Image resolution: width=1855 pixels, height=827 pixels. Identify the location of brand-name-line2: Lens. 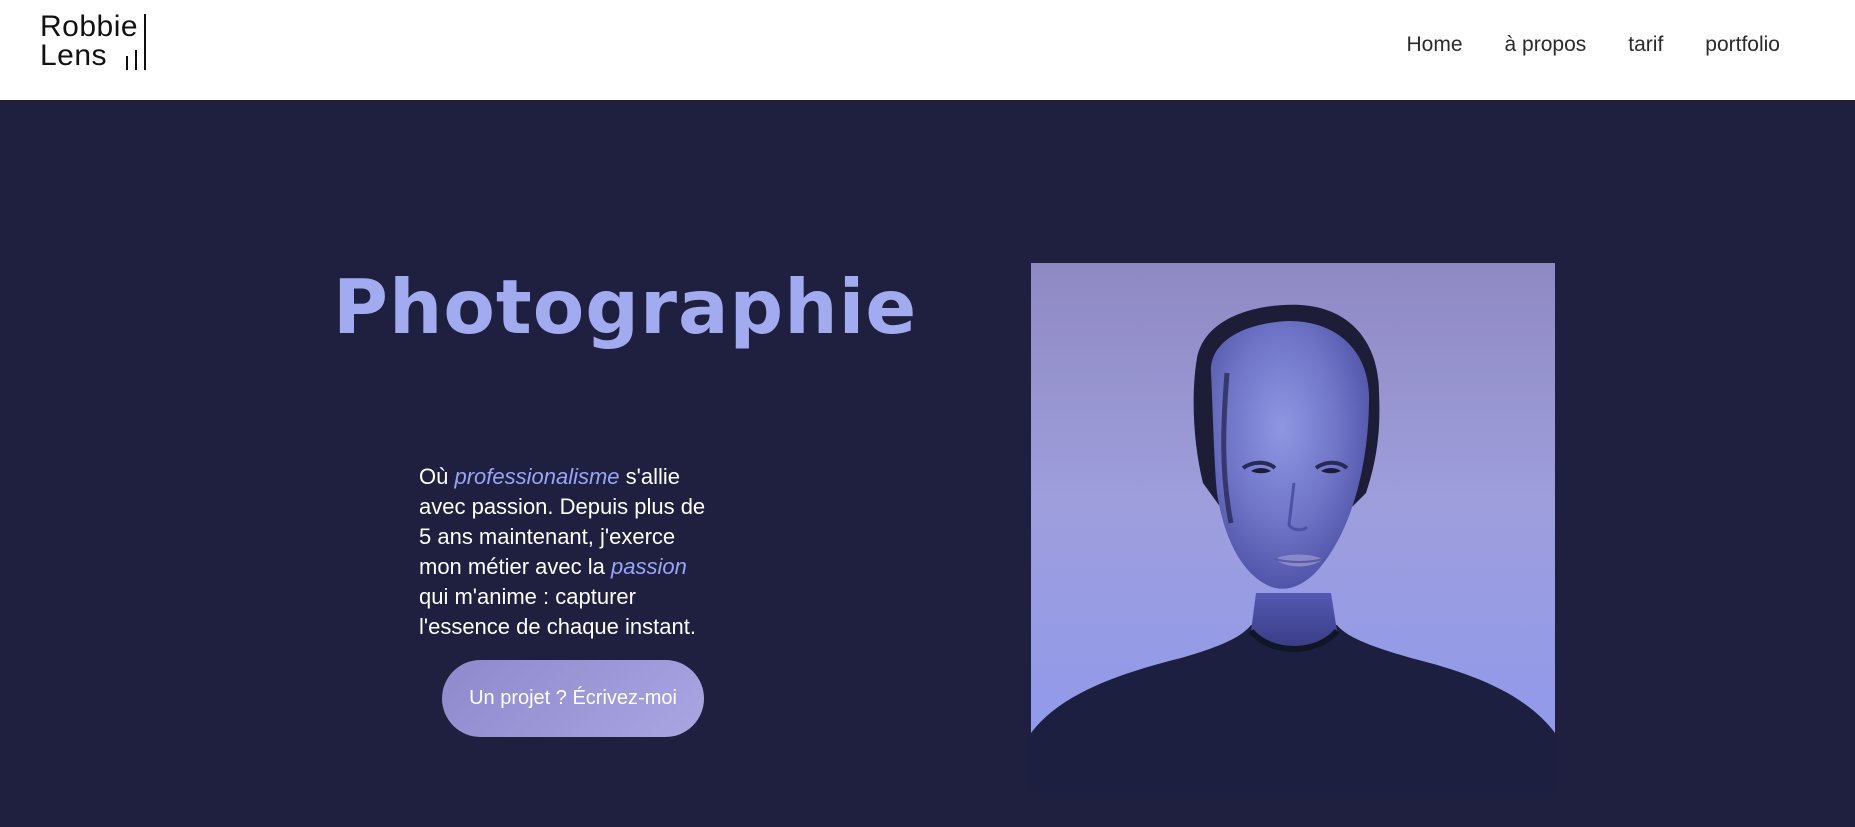
(74, 55).